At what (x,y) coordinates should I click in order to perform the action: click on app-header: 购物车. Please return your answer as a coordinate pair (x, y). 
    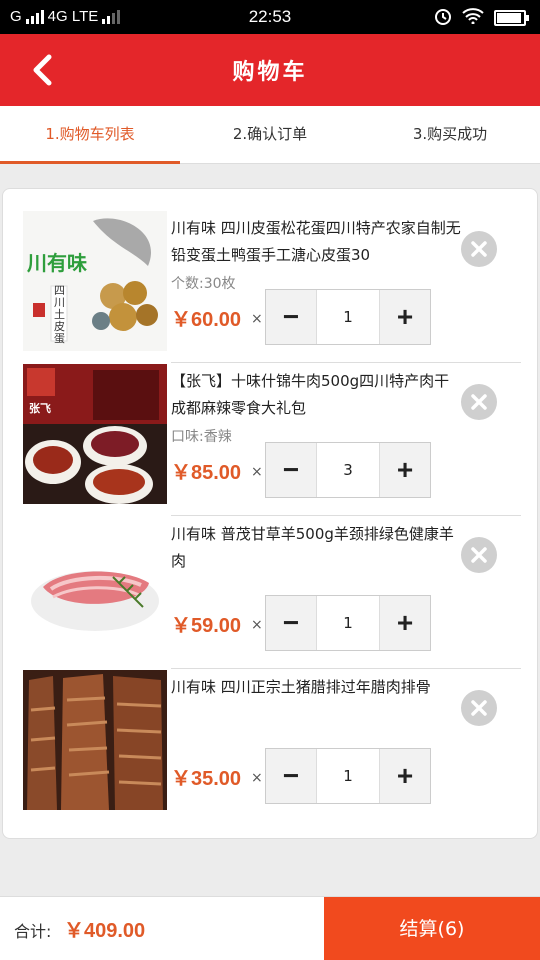
    Looking at the image, I should click on (270, 70).